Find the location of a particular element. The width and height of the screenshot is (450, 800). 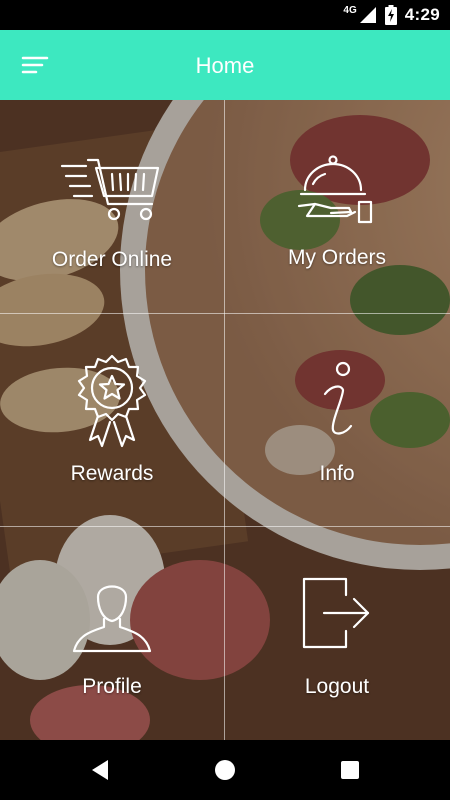

app-bar: Home is located at coordinates (225, 65).